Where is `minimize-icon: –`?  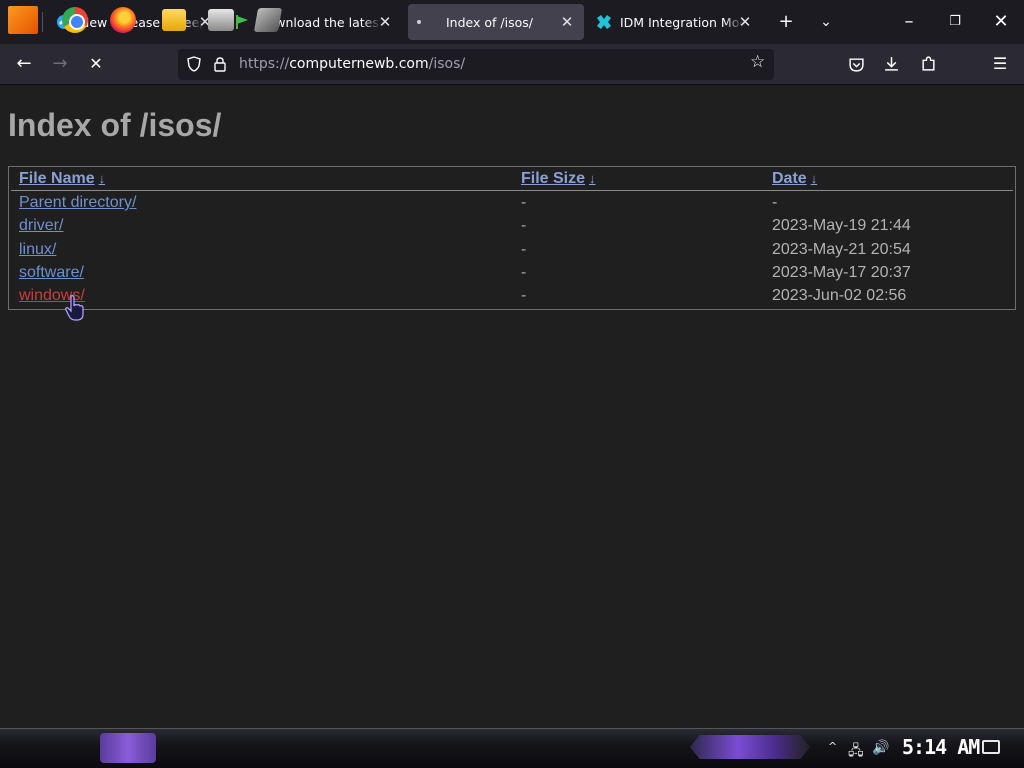
minimize-icon: – is located at coordinates (909, 22).